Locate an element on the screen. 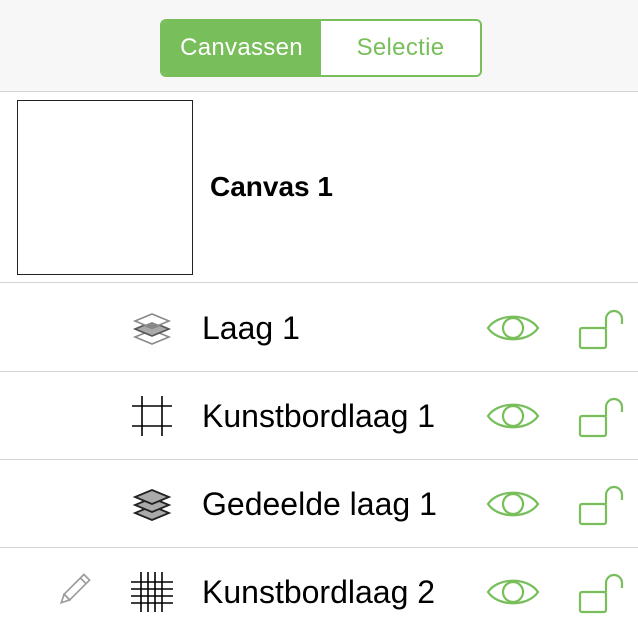 Image resolution: width=638 pixels, height=630 pixels. artboard-layer-grid-icon is located at coordinates (152, 592).